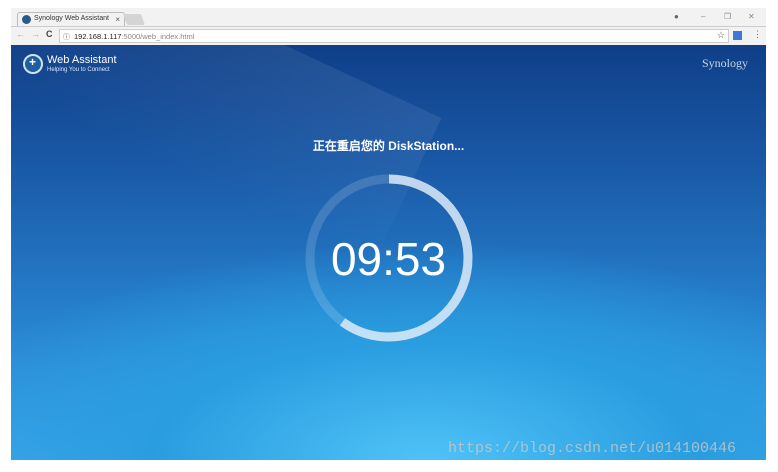 This screenshot has width=778, height=472. Describe the element at coordinates (751, 16) in the screenshot. I see `close-window-button: ✕` at that location.